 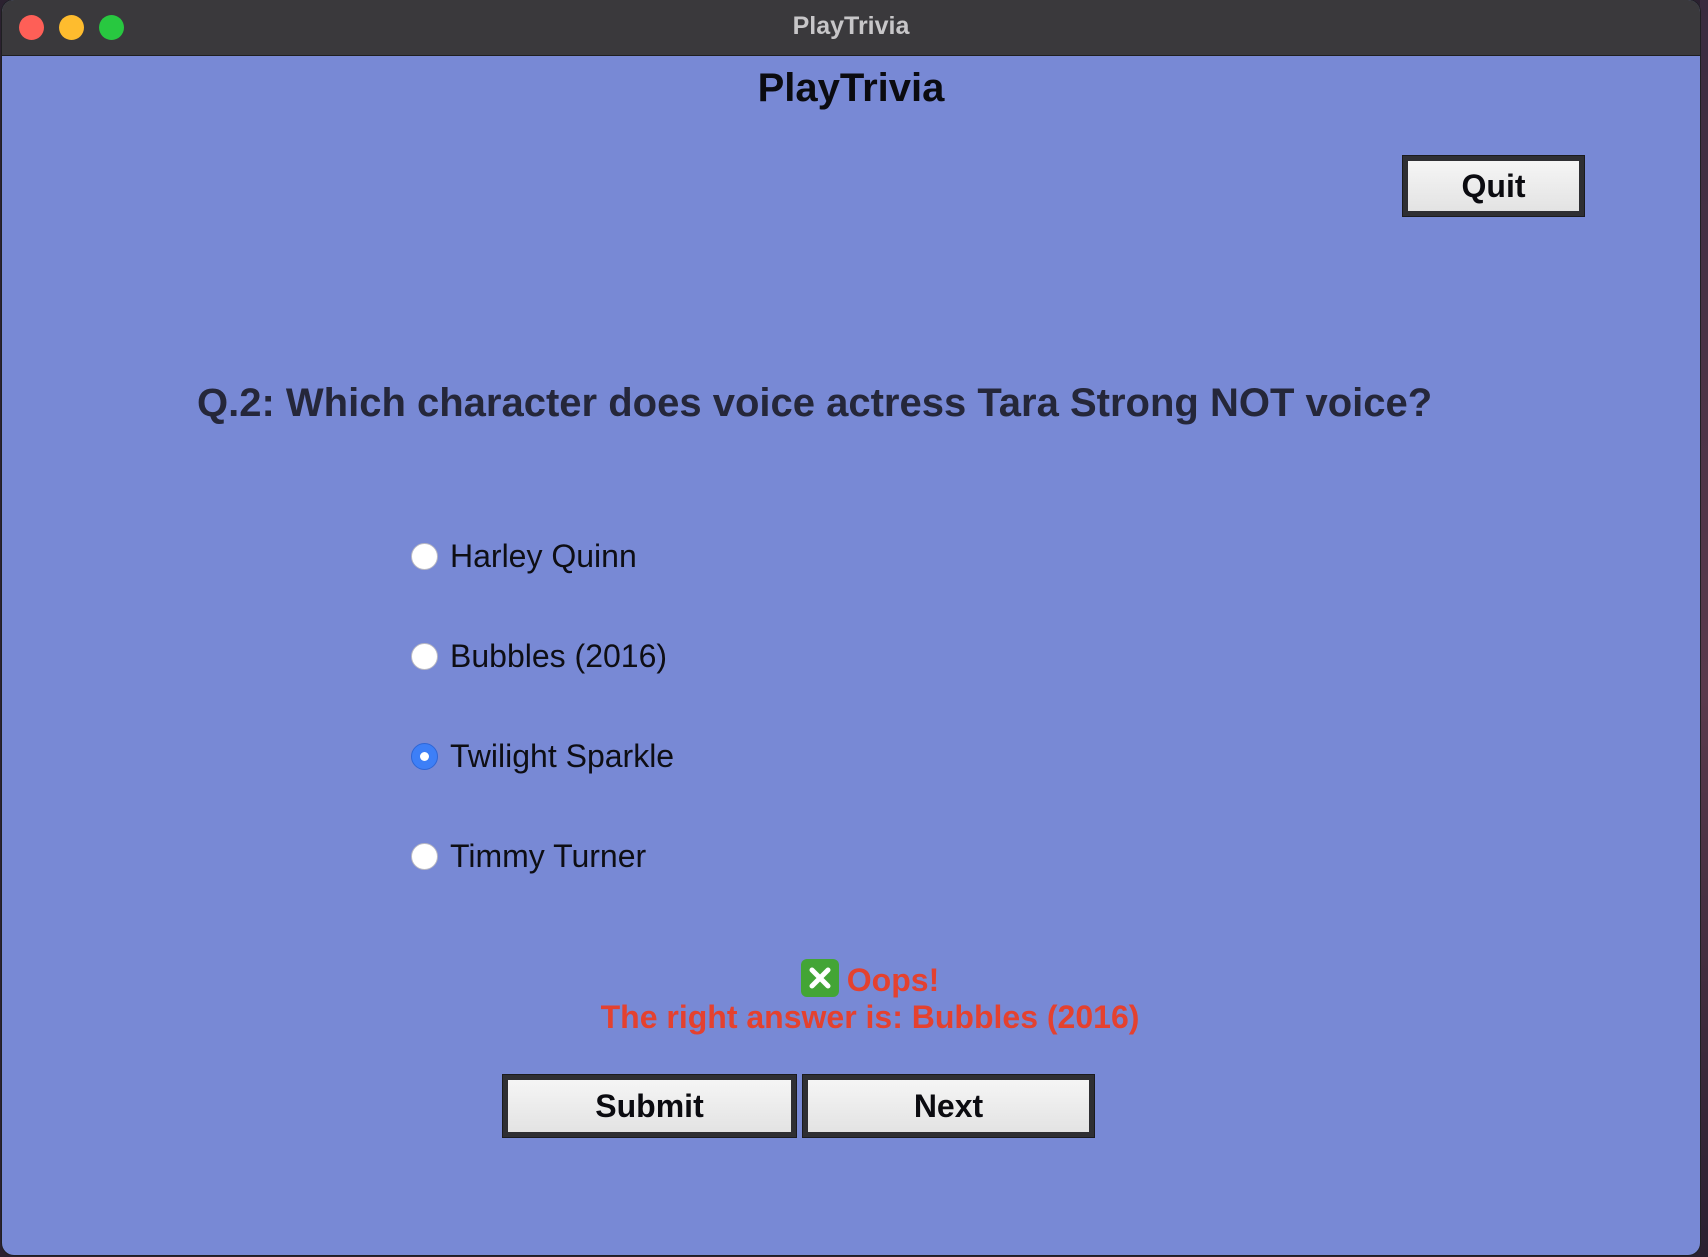 I want to click on option-harley-quinn: Harley Quinn, so click(x=524, y=556).